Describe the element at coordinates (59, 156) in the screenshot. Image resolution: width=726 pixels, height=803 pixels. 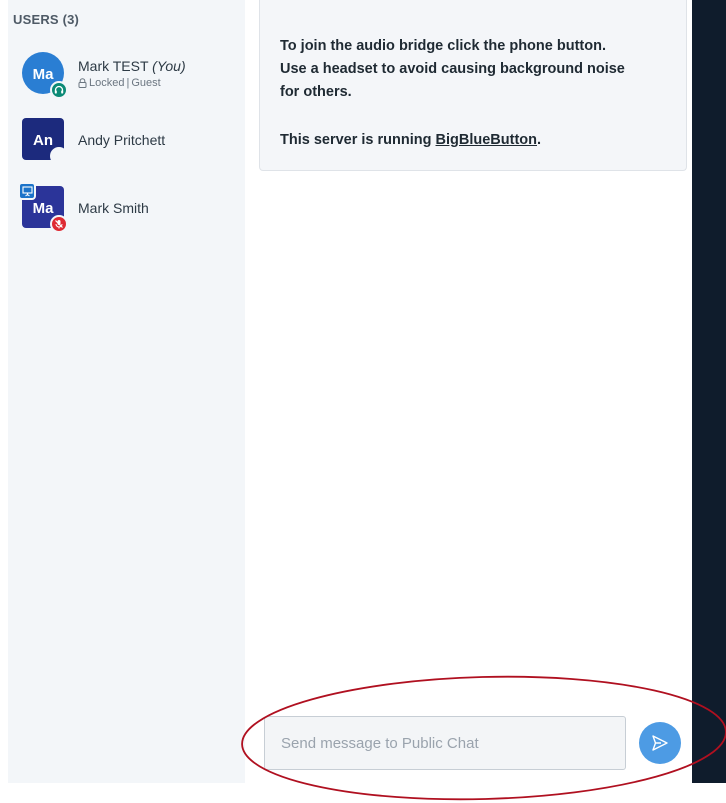
I see `avatar-status-notch` at that location.